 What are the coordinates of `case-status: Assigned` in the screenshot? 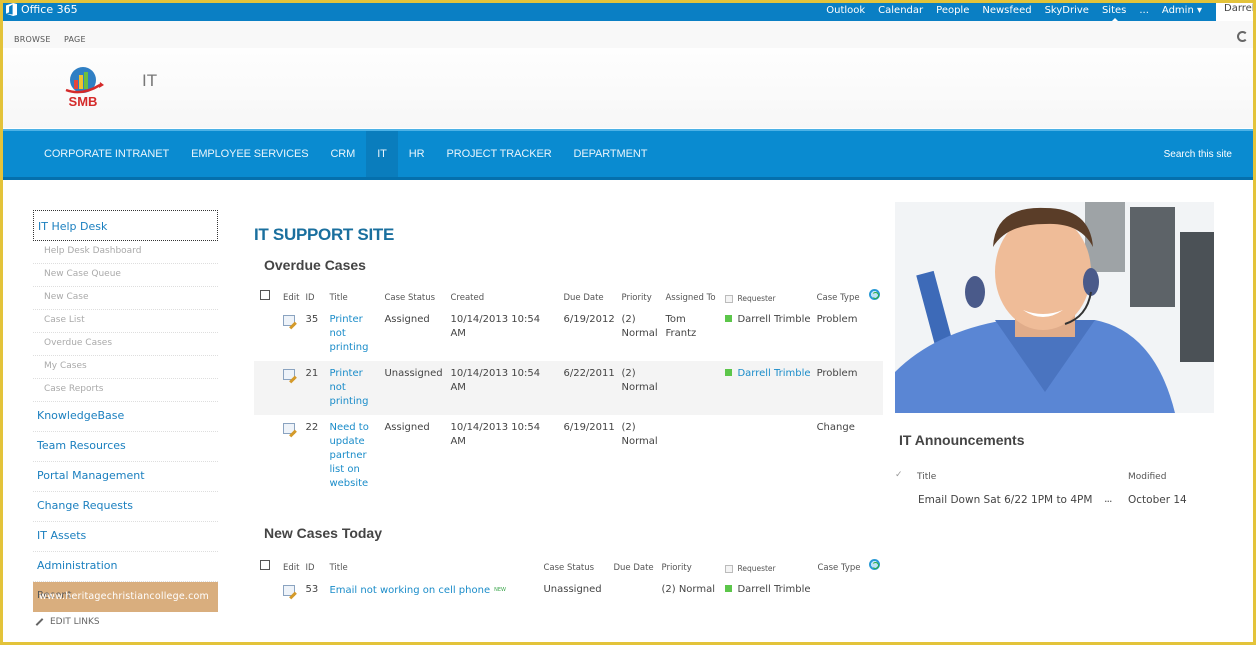 It's located at (407, 319).